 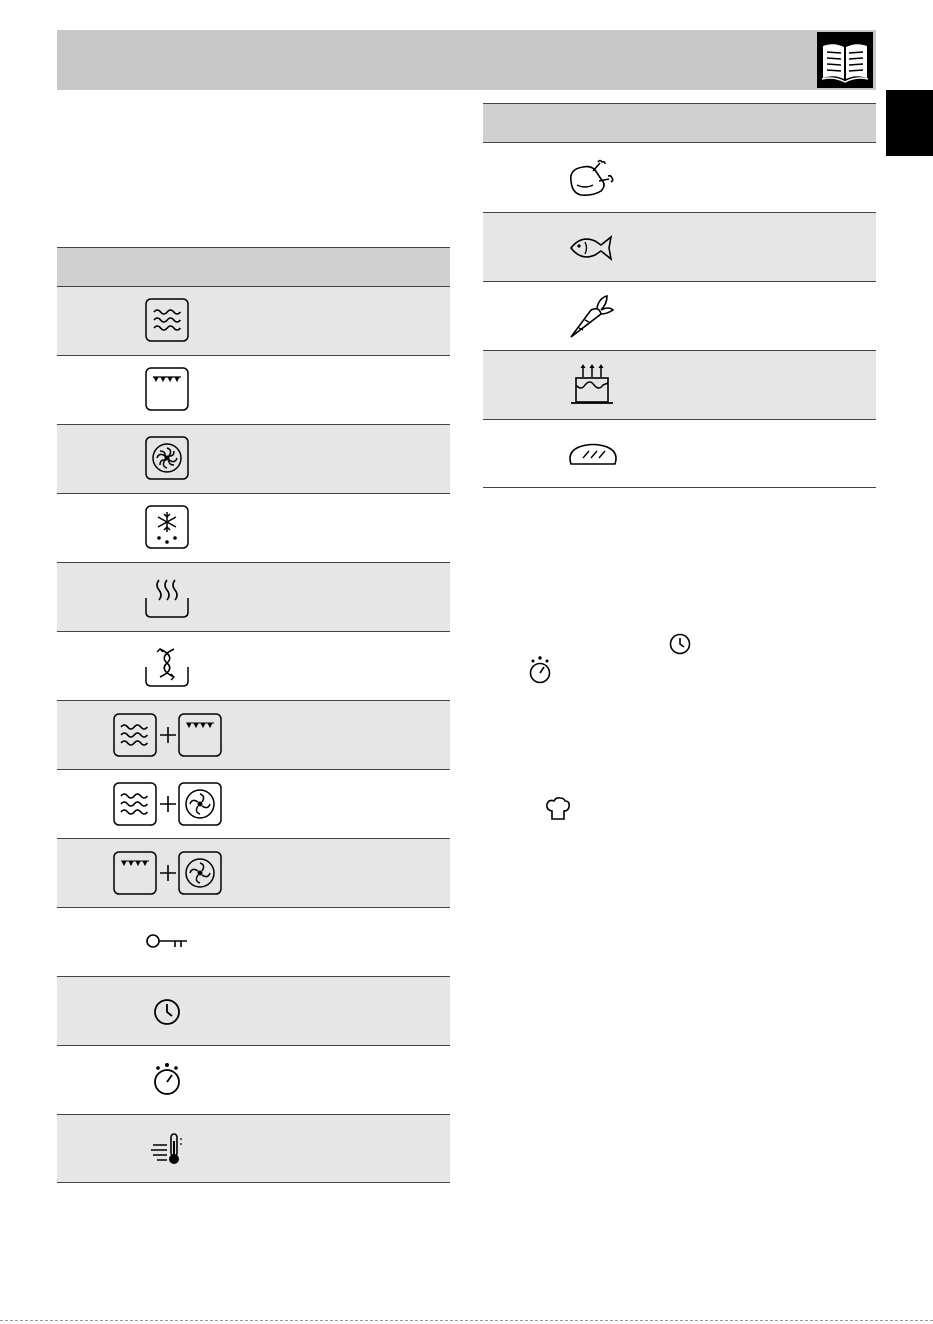 I want to click on grill-icon, so click(x=167, y=389).